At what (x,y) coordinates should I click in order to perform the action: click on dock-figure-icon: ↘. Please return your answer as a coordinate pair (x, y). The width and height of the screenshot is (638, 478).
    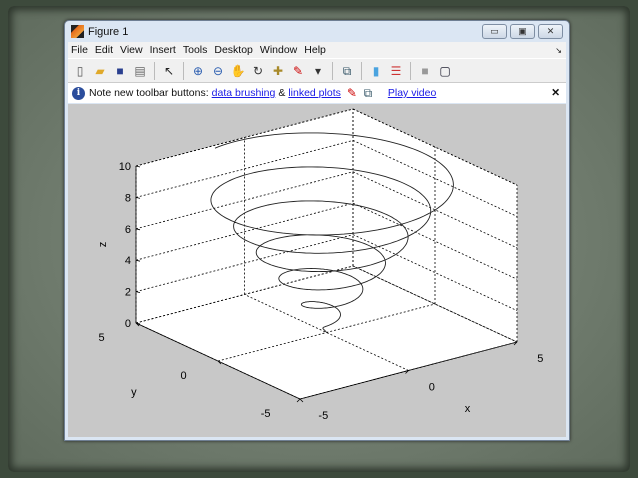
    Looking at the image, I should click on (558, 50).